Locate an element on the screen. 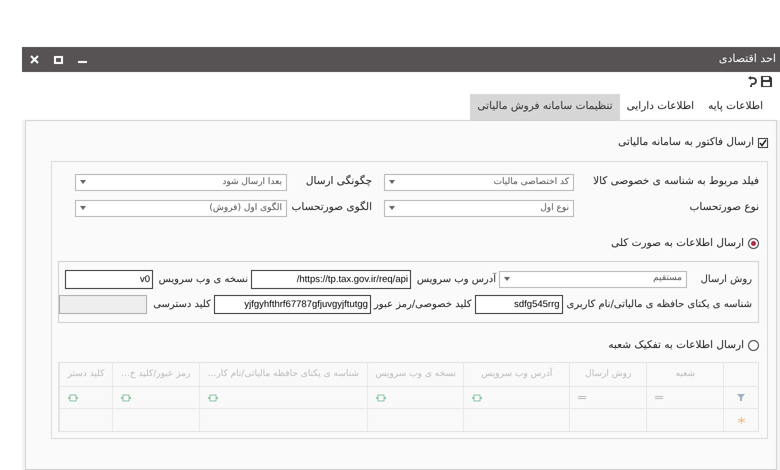 The height and width of the screenshot is (470, 780). field-label: الگوی صورتحساب is located at coordinates (332, 208).